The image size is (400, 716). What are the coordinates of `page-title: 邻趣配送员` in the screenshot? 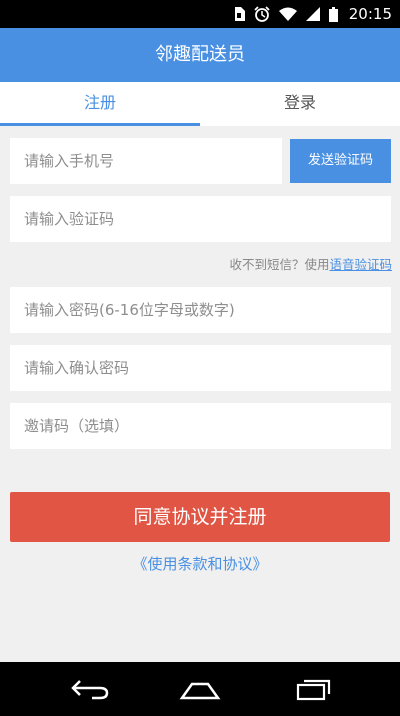 It's located at (200, 54).